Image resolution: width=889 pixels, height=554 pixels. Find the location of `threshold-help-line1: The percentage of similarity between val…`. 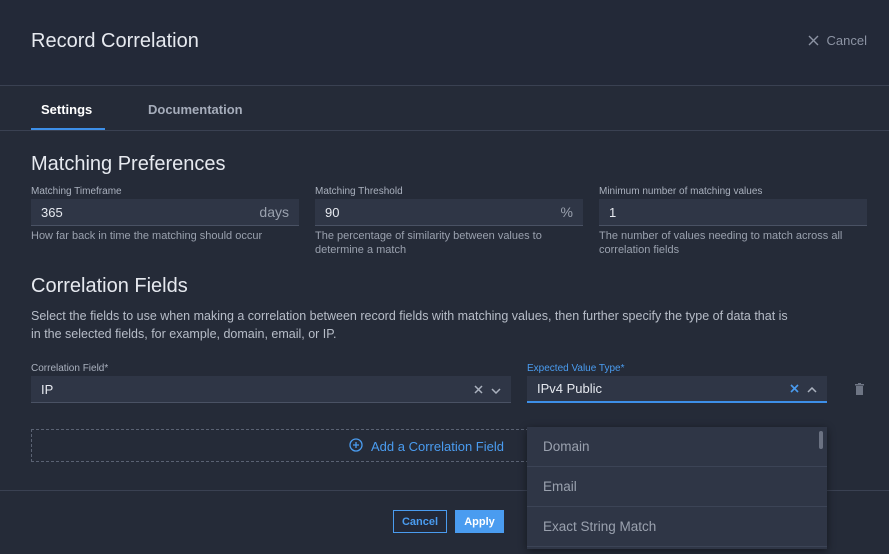

threshold-help-line1: The percentage of similarity between val… is located at coordinates (428, 236).